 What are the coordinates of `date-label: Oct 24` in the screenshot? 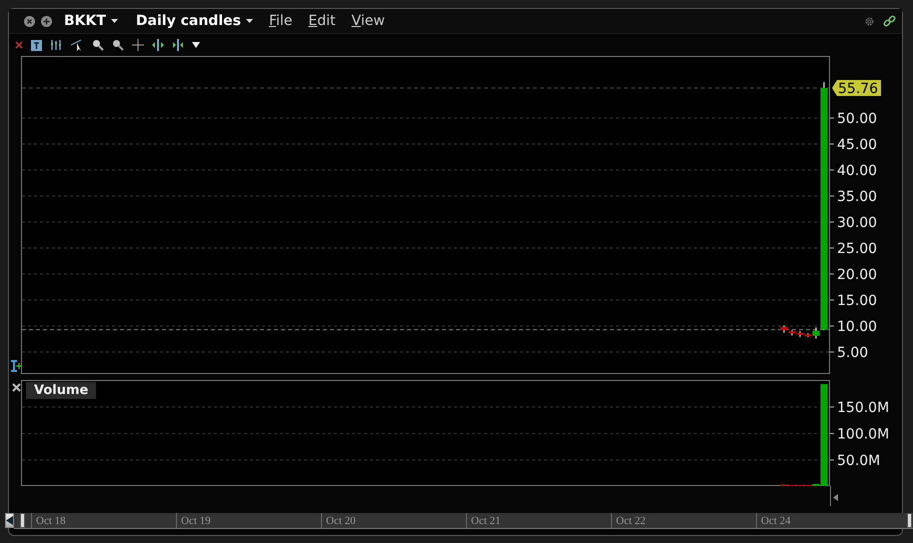 It's located at (828, 520).